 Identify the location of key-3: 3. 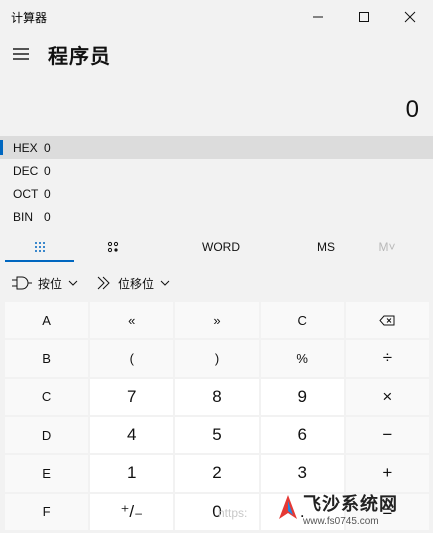
(302, 473).